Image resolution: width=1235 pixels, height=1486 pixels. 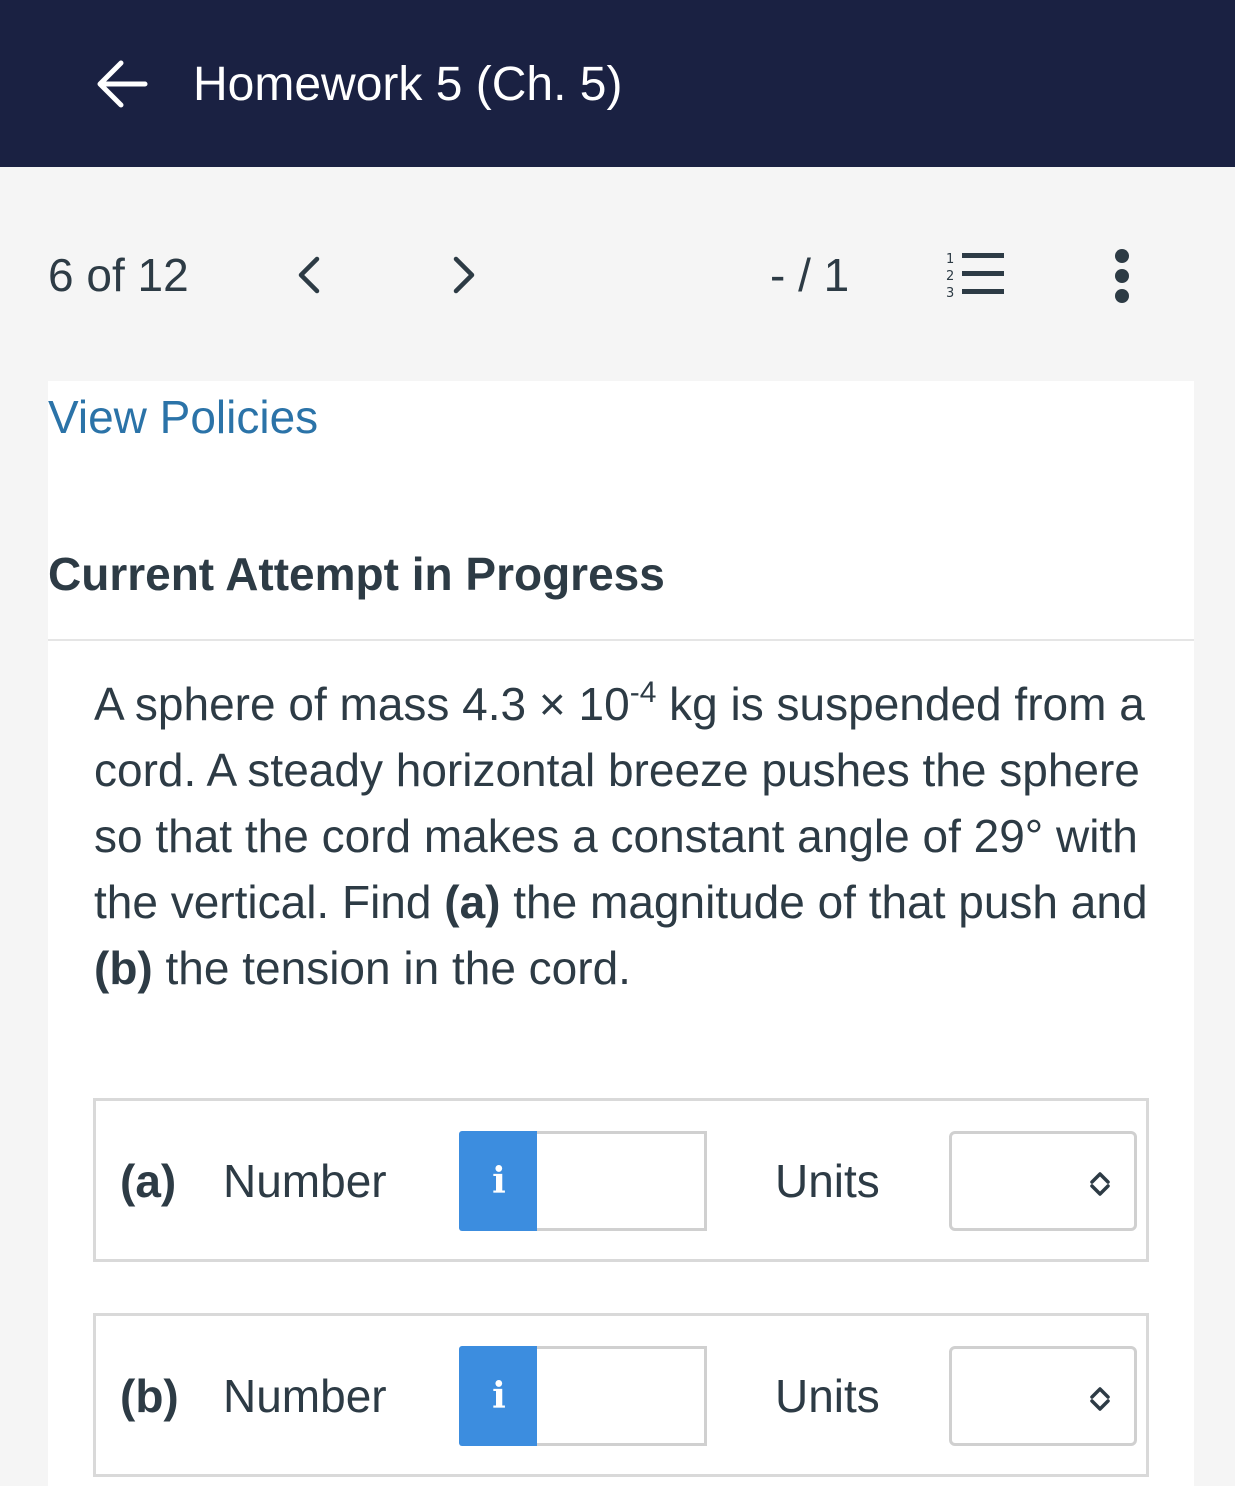 I want to click on question-text-part: the magnitude of that push and, so click(x=824, y=902).